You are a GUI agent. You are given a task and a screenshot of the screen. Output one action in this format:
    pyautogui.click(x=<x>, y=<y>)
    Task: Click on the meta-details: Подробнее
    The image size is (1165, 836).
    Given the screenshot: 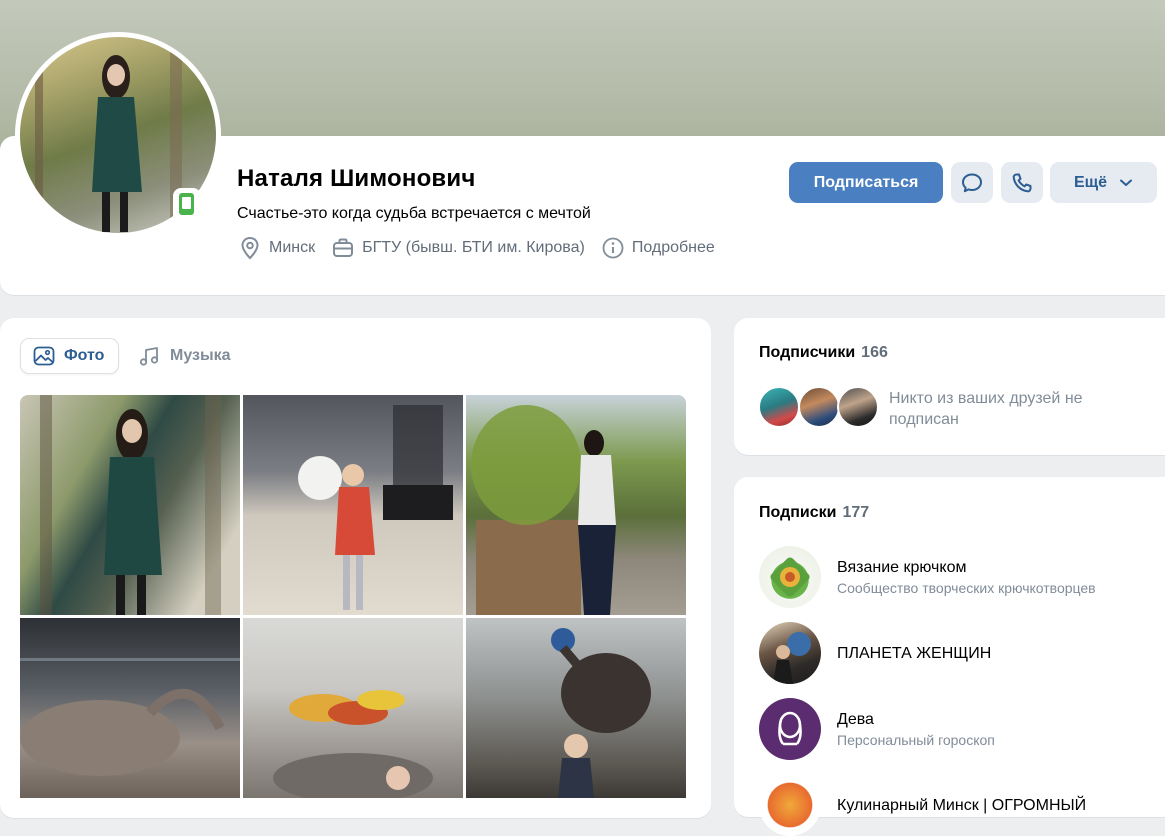 What is the action you would take?
    pyautogui.click(x=658, y=248)
    